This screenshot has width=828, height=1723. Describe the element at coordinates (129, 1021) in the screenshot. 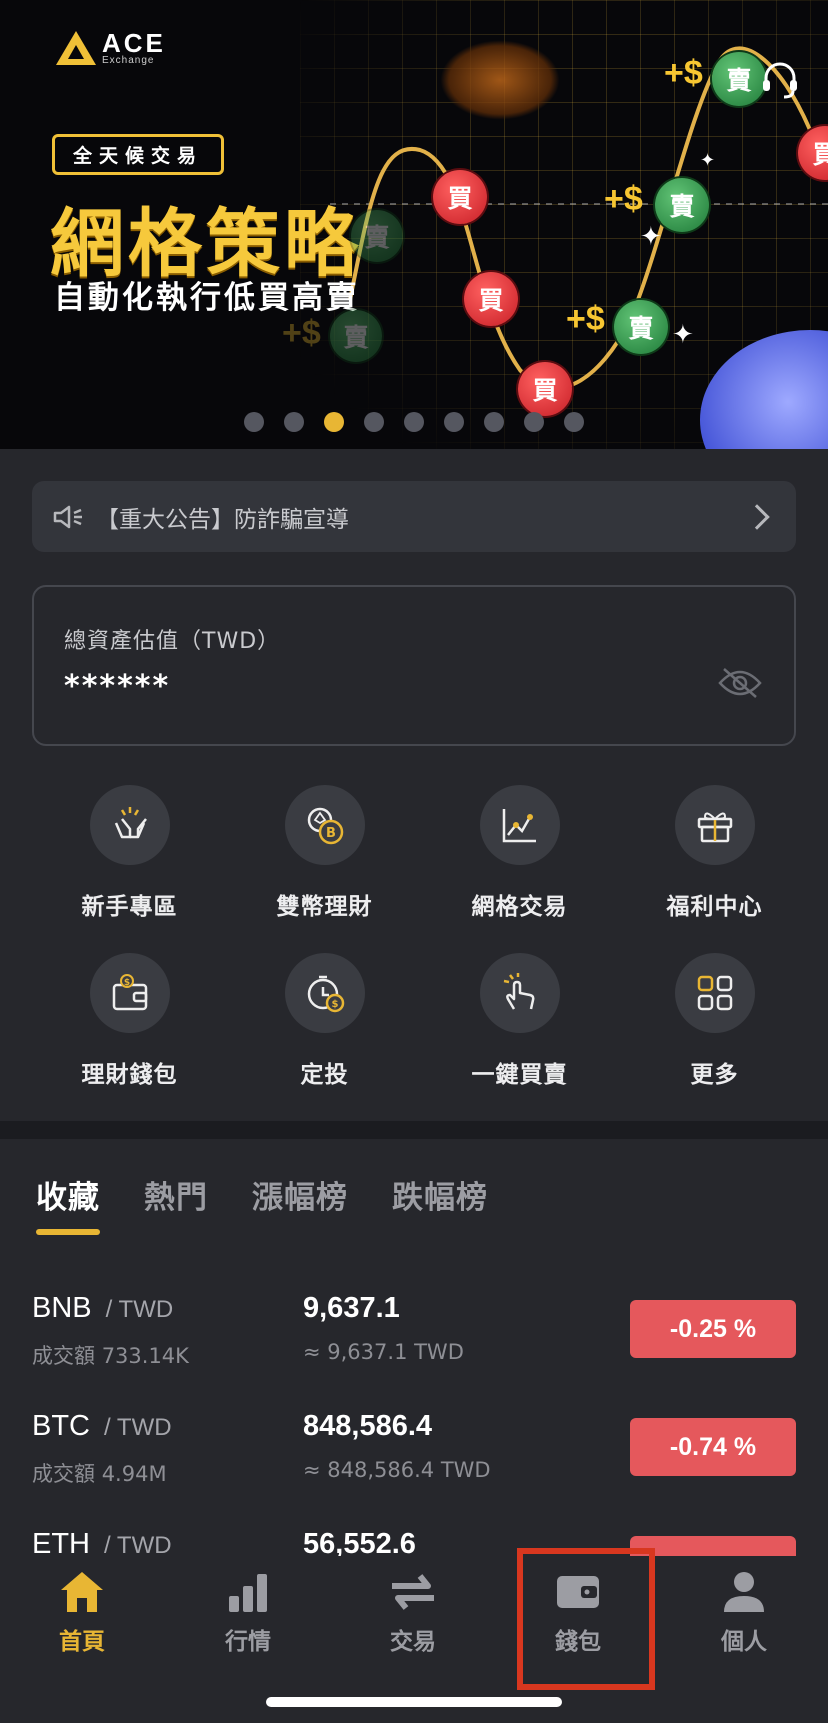

I see `quick-item-finance-wallet: $ 理財錢包` at that location.